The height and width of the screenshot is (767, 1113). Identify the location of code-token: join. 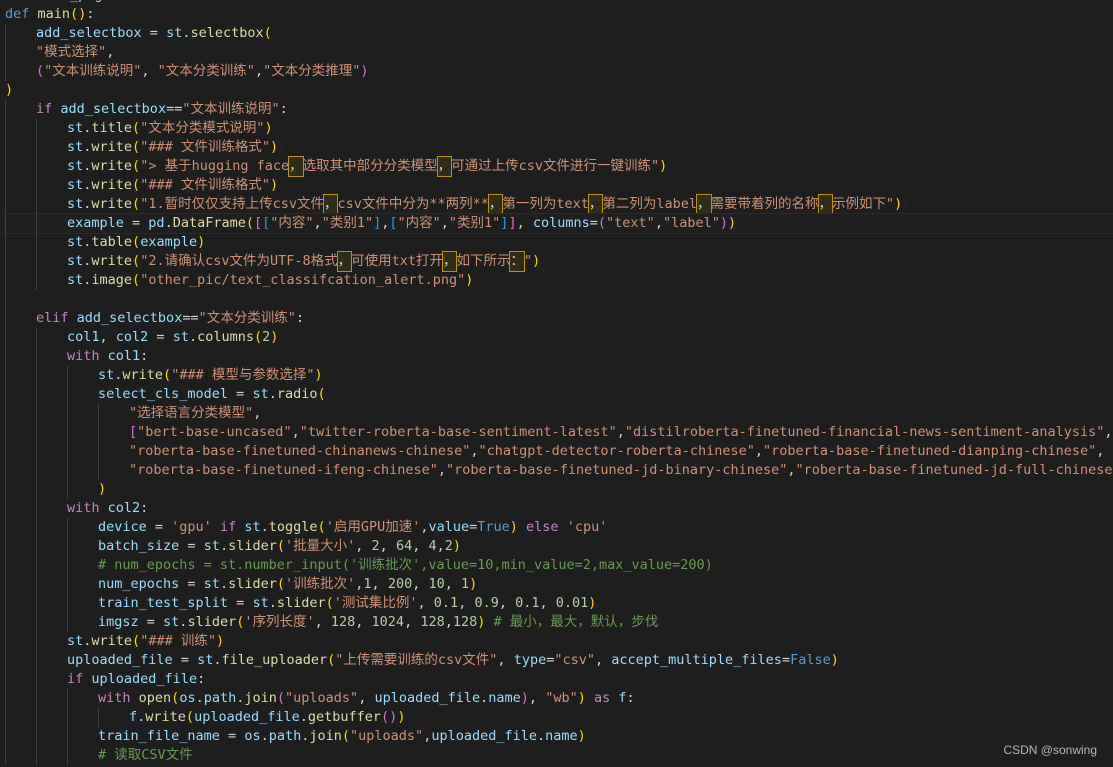
(260, 698).